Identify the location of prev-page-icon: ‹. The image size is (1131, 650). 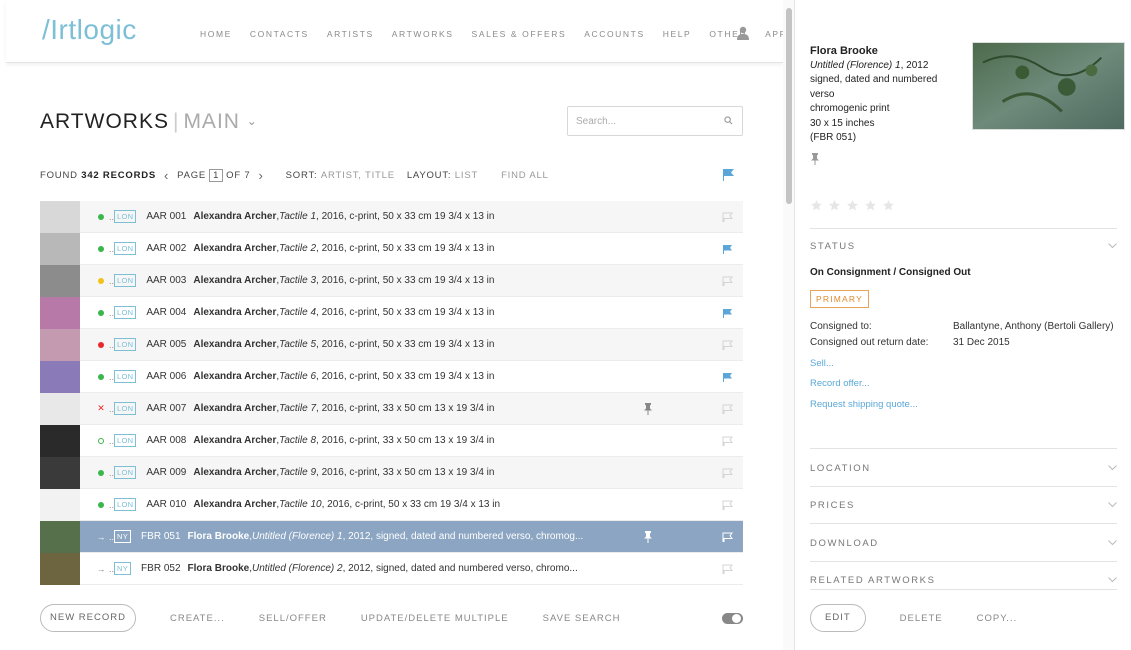
(166, 175).